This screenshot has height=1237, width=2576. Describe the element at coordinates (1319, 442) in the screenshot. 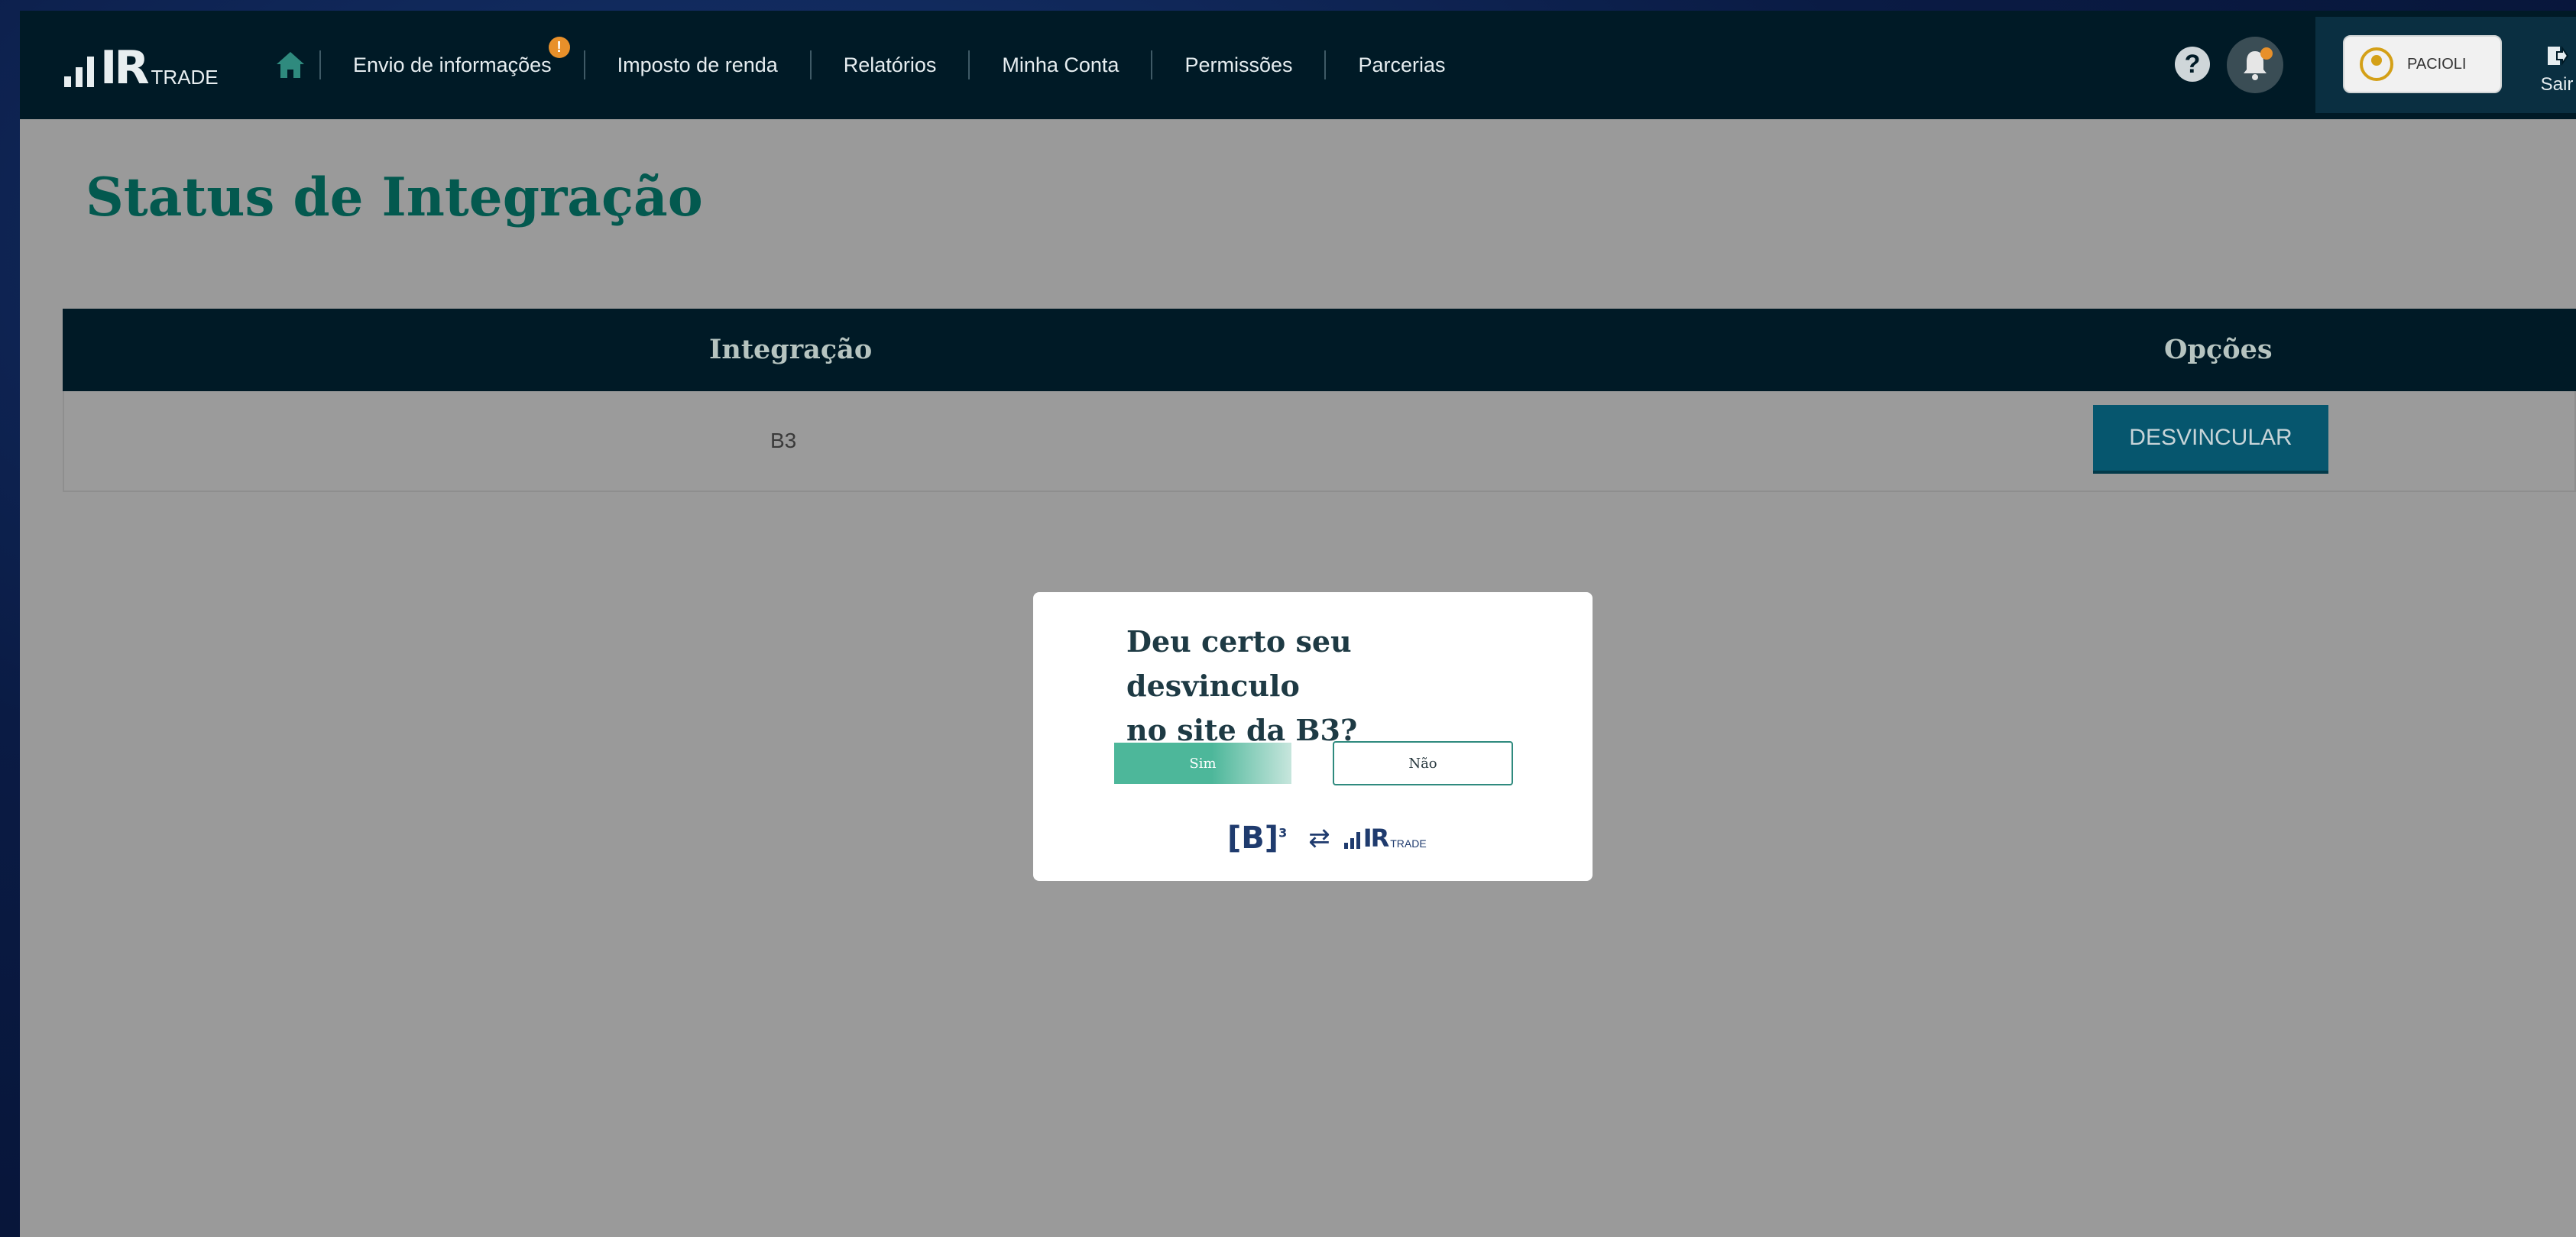

I see `table-row: B3 DESVINCULAR` at that location.